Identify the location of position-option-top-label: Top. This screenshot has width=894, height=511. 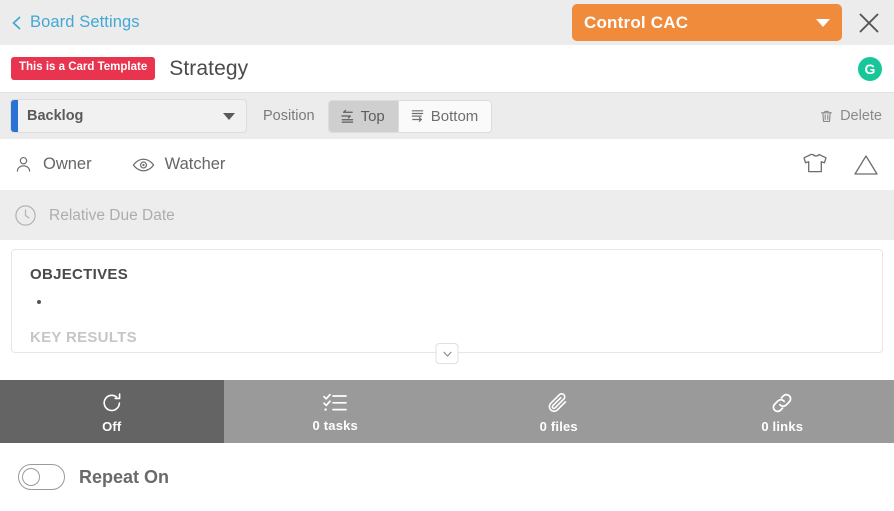
(372, 116).